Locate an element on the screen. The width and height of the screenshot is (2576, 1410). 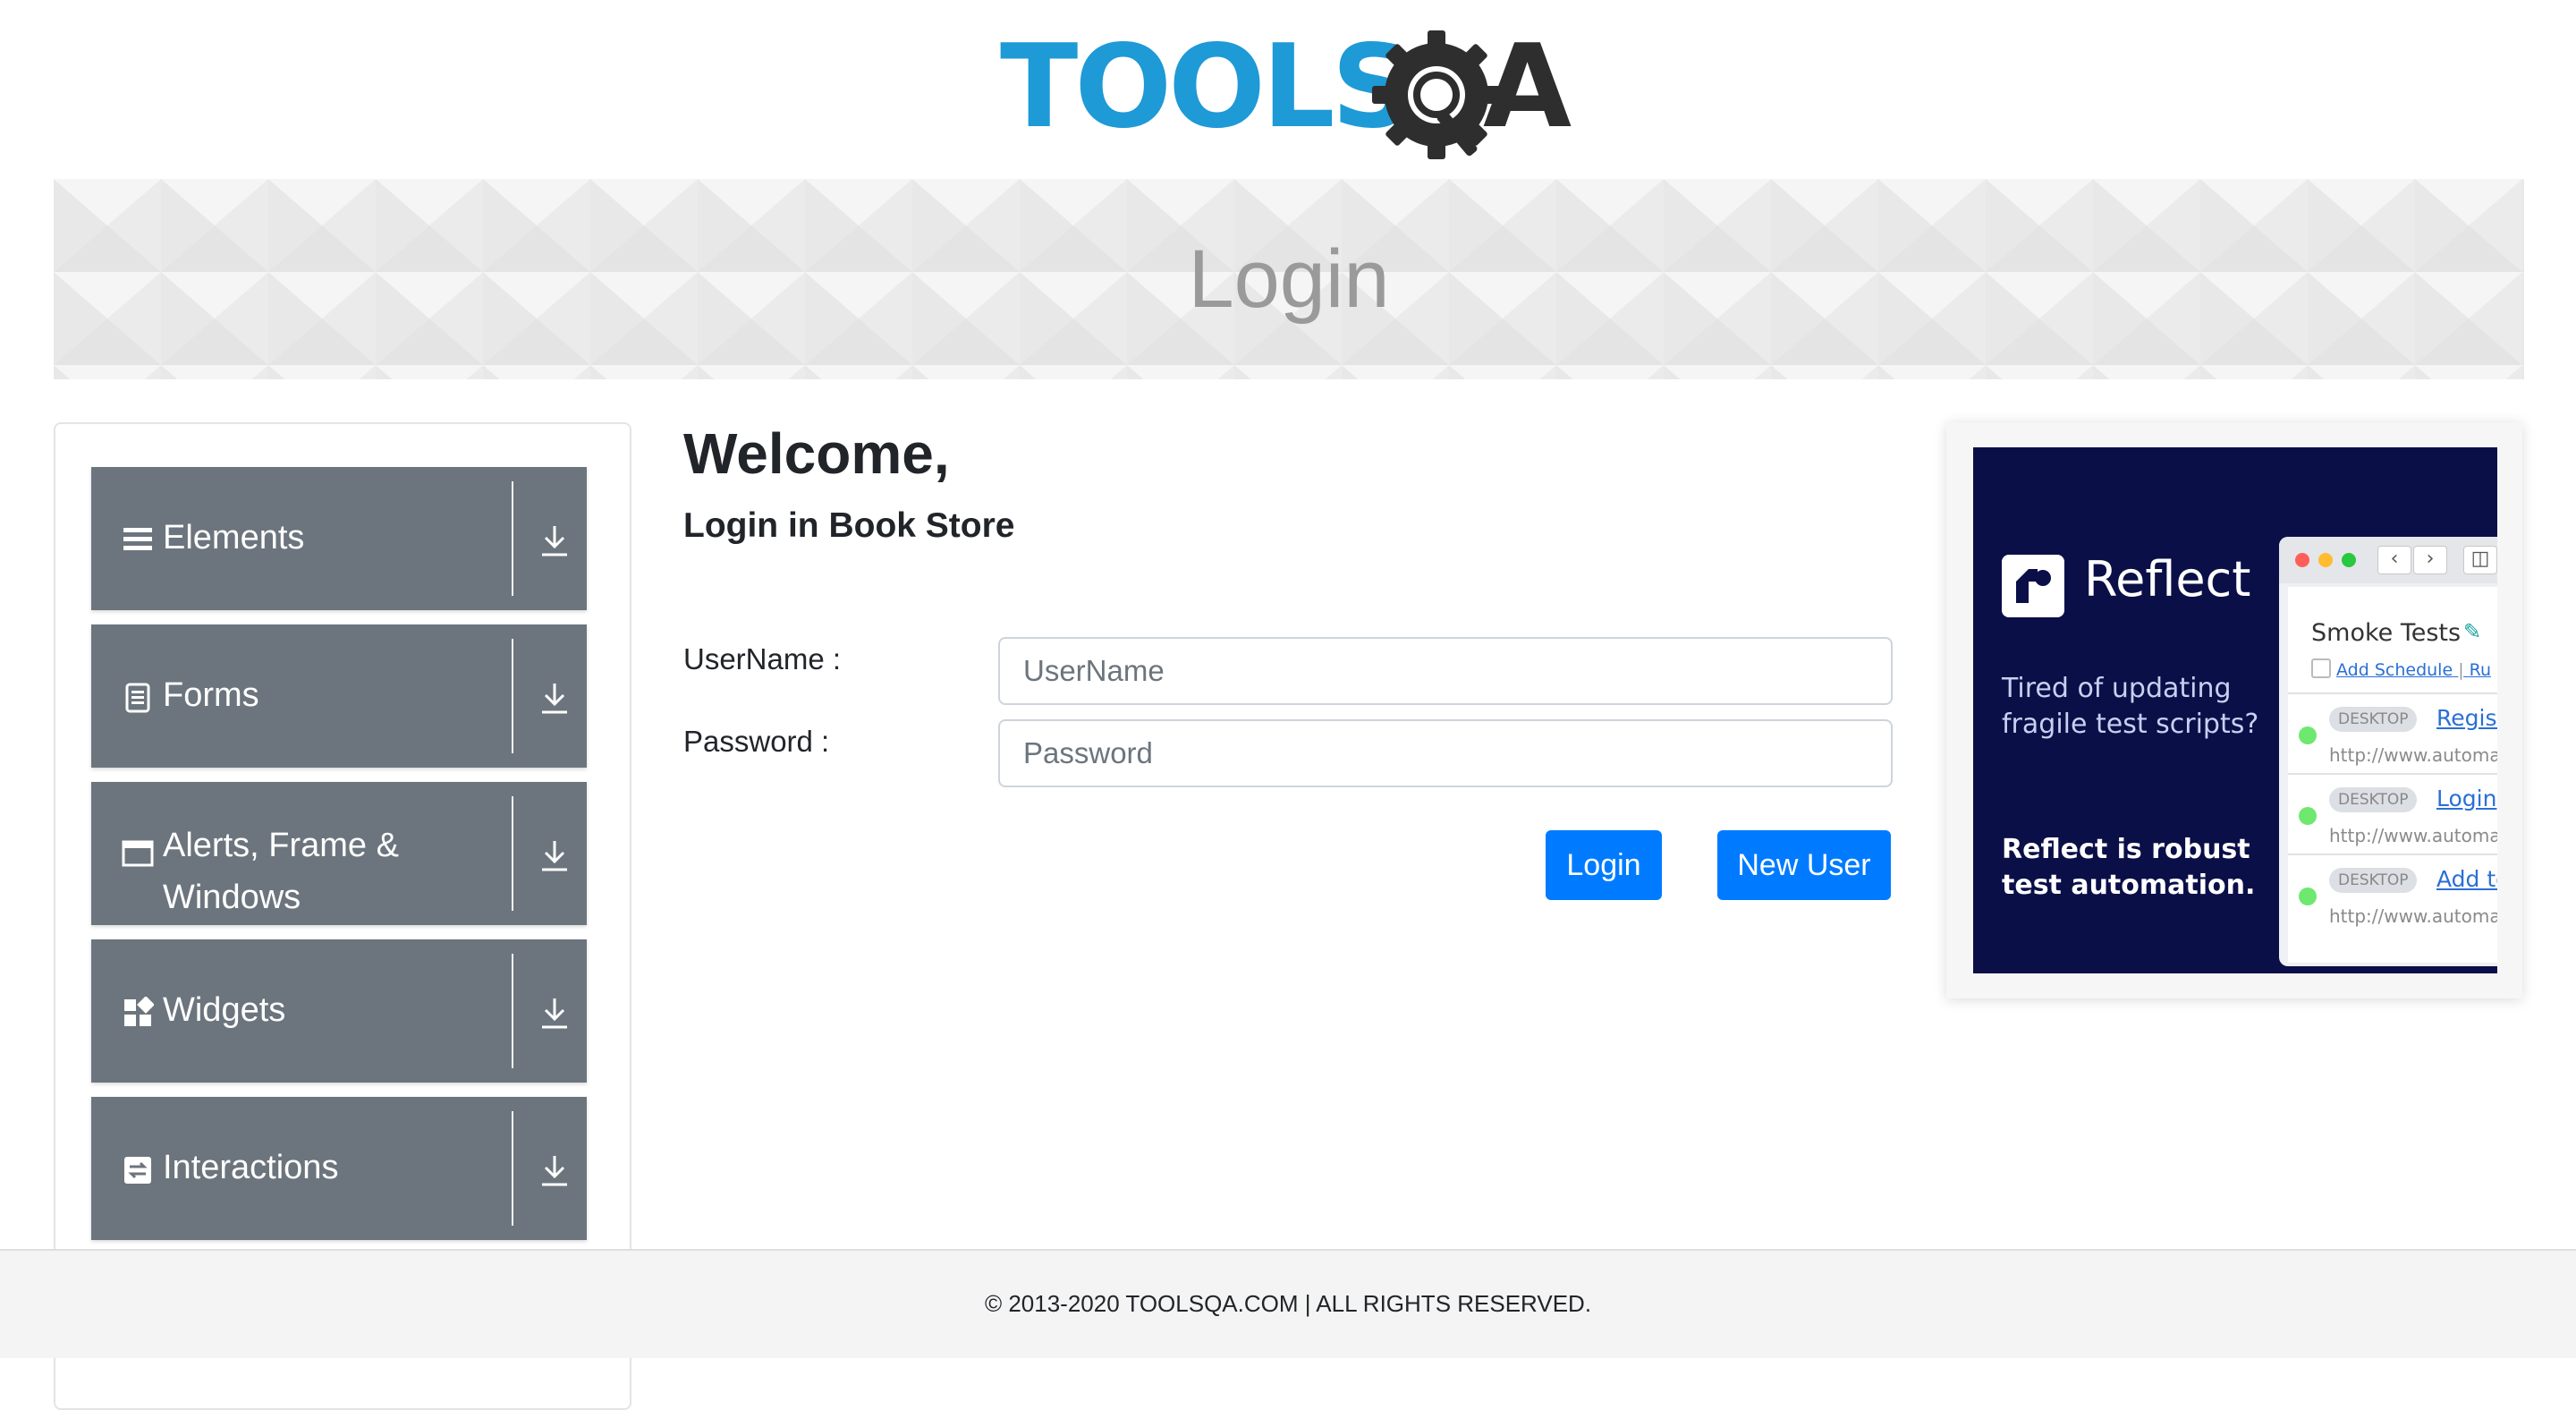
logo-a-text: A is located at coordinates (1527, 87).